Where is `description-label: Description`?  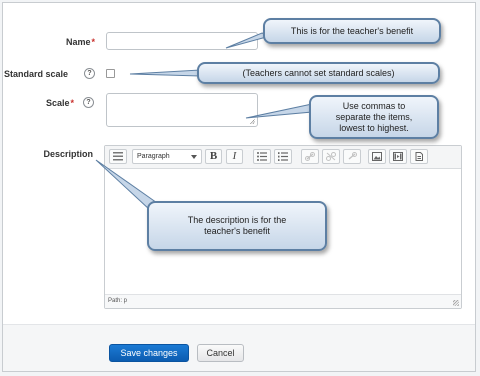 description-label: Description is located at coordinates (68, 154).